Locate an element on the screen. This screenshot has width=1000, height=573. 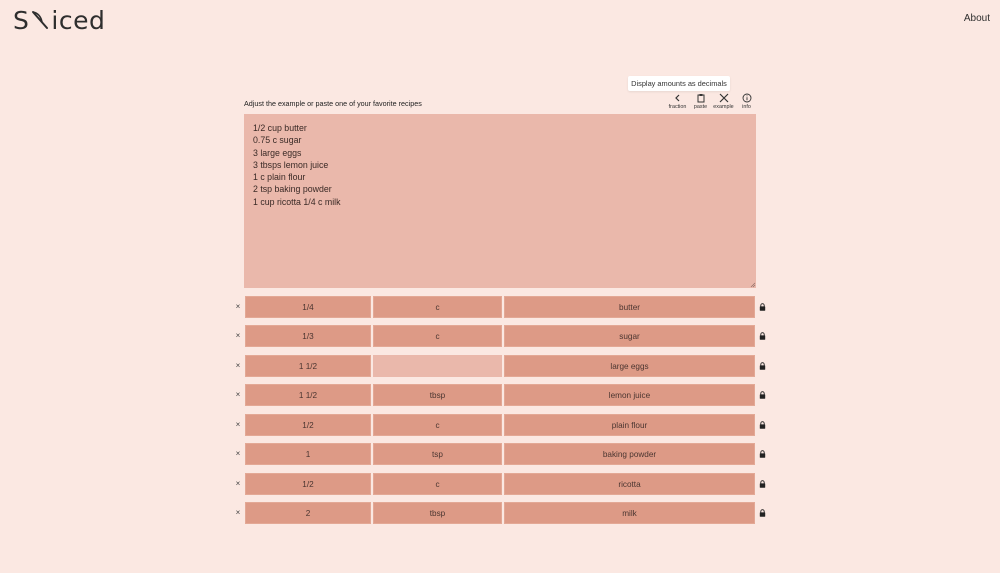
ingredient-row: × 1 1/2 large eggs is located at coordinates (502, 366).